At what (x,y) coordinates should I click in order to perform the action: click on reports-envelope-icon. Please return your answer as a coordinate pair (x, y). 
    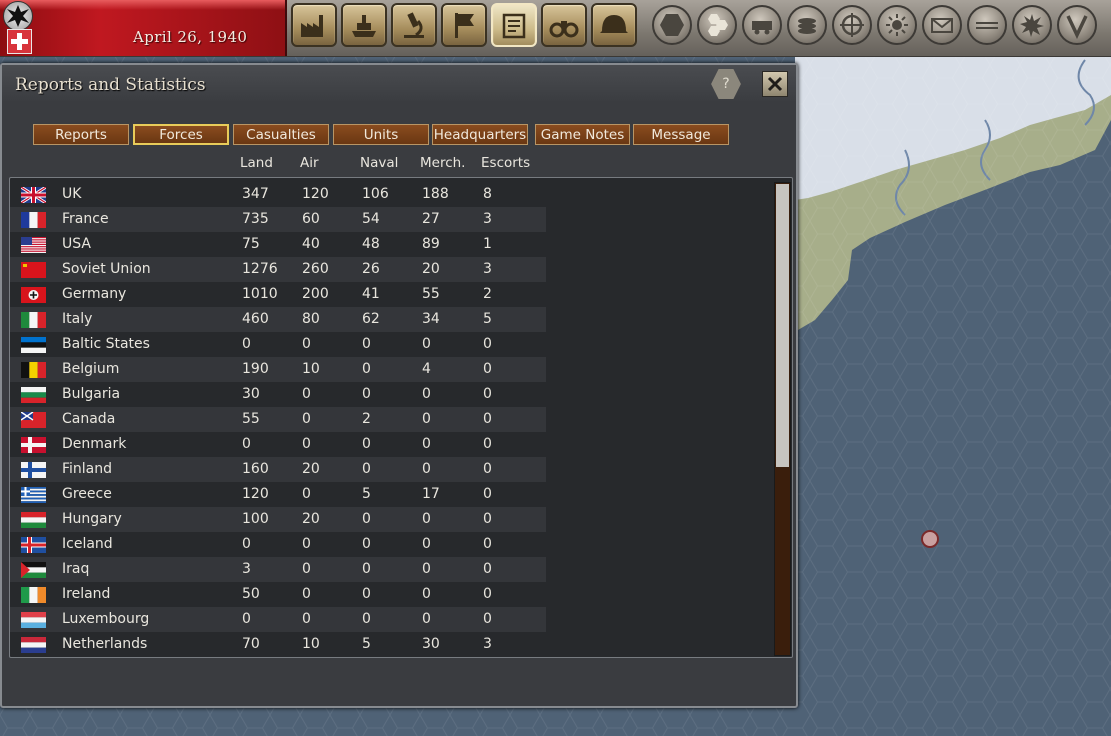
    Looking at the image, I should click on (514, 26).